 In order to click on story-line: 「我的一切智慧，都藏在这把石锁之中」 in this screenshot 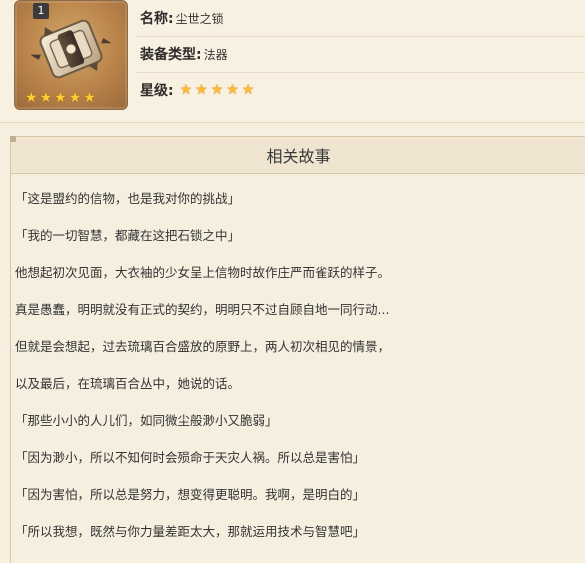, I will do `click(128, 235)`.